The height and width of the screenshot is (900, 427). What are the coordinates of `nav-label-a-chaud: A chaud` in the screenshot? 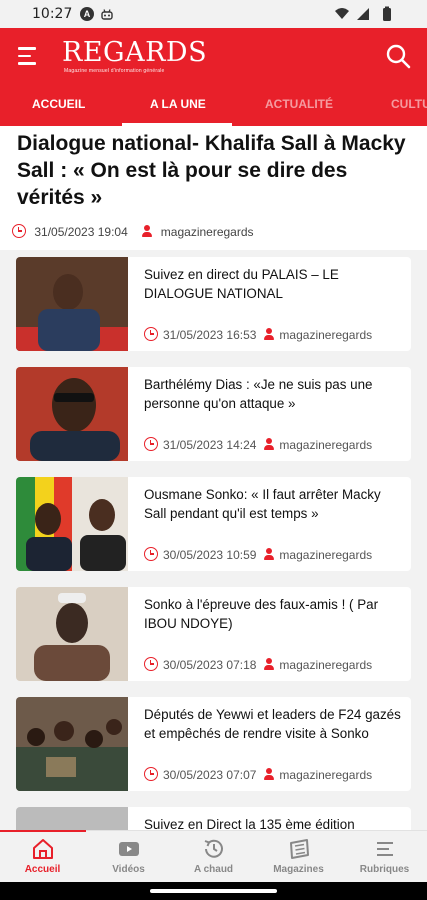 It's located at (213, 869).